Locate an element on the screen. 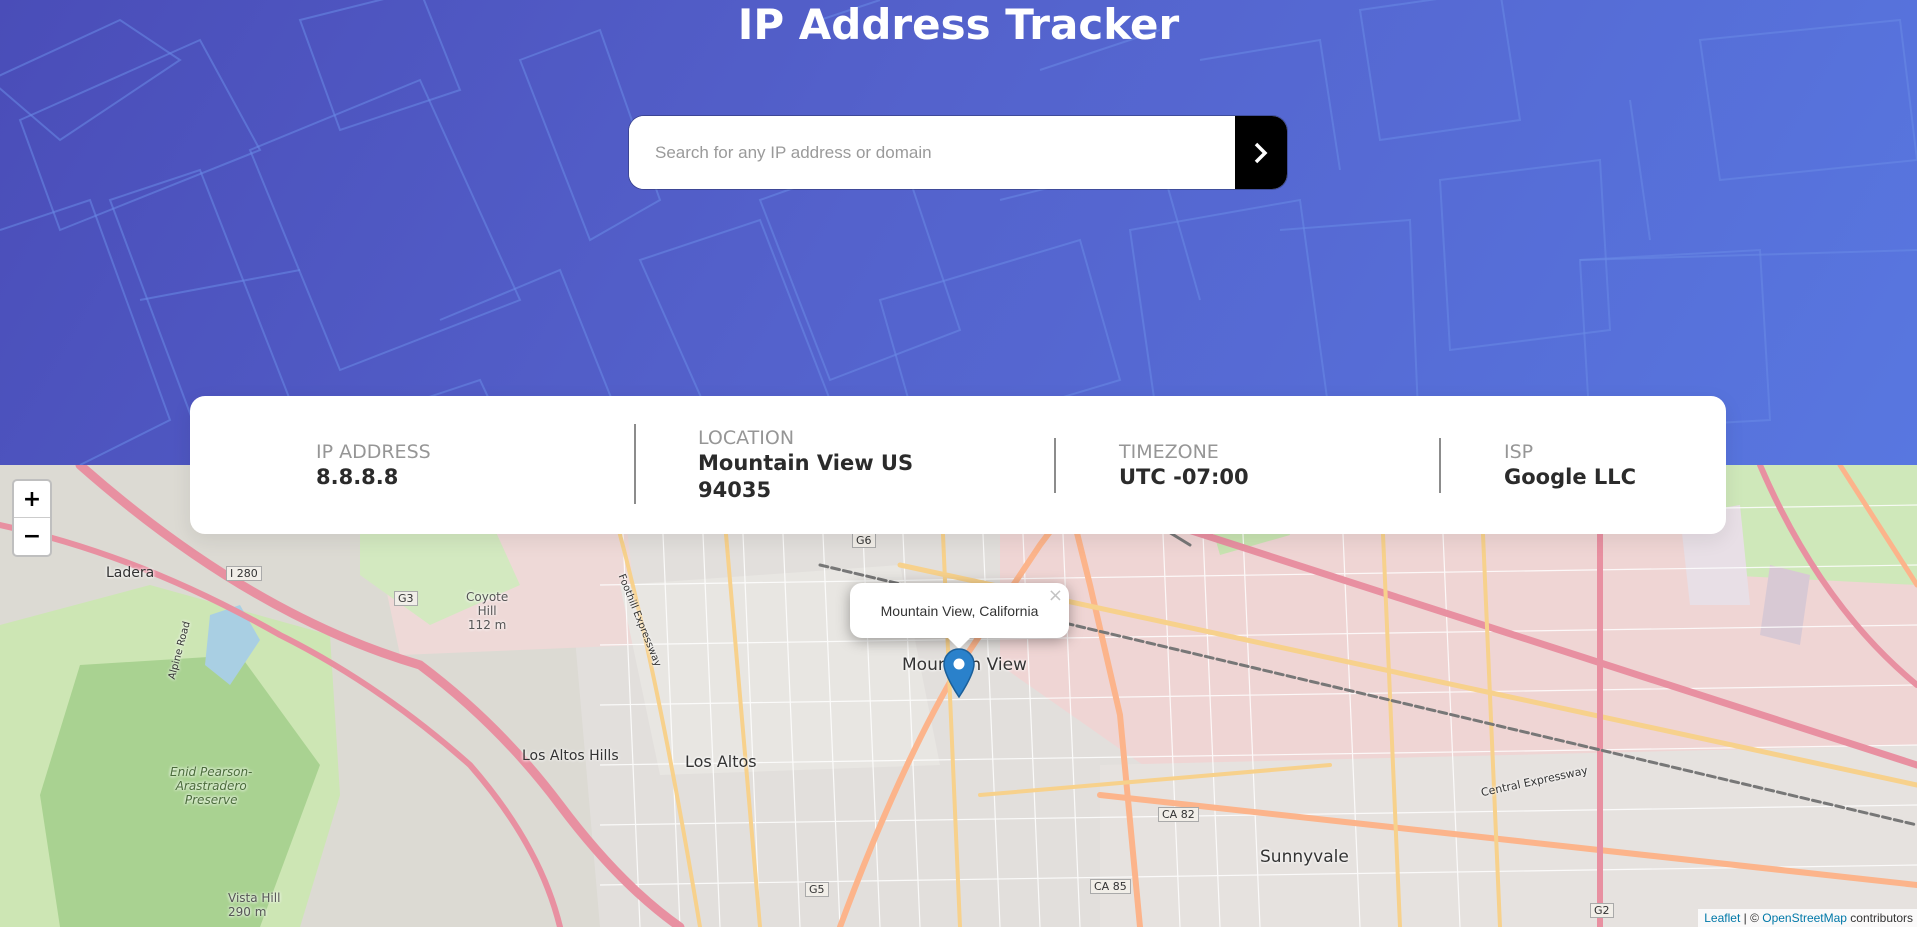  map-label-i280: I 280 is located at coordinates (244, 573).